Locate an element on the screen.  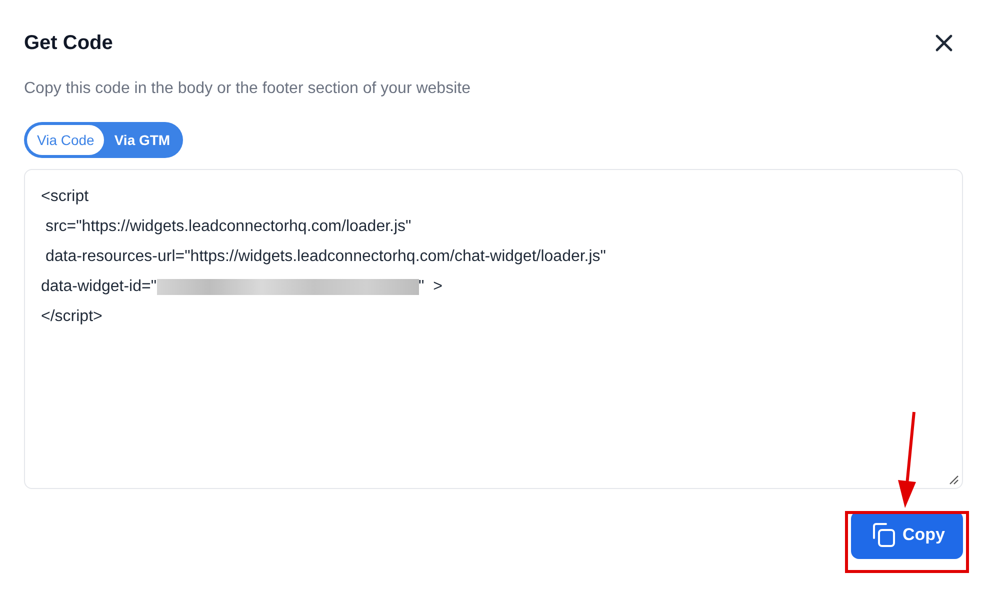
code-line: src="https://widgets.leadconnectorhq.com/loader.js" is located at coordinates (228, 227).